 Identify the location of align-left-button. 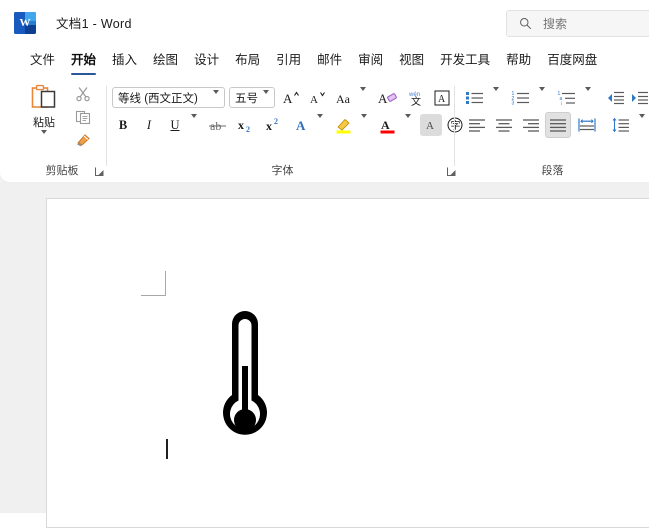
(477, 125).